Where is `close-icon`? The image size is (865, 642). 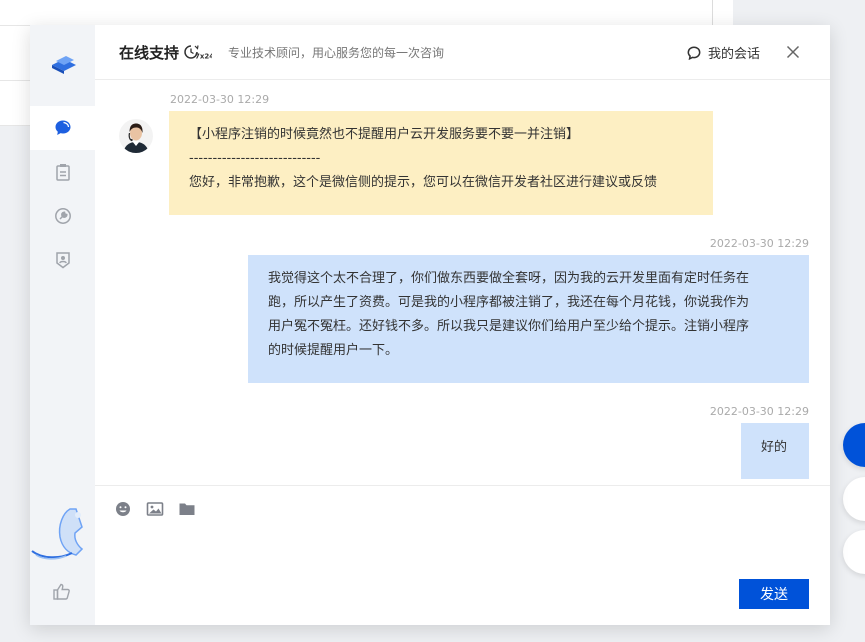 close-icon is located at coordinates (793, 52).